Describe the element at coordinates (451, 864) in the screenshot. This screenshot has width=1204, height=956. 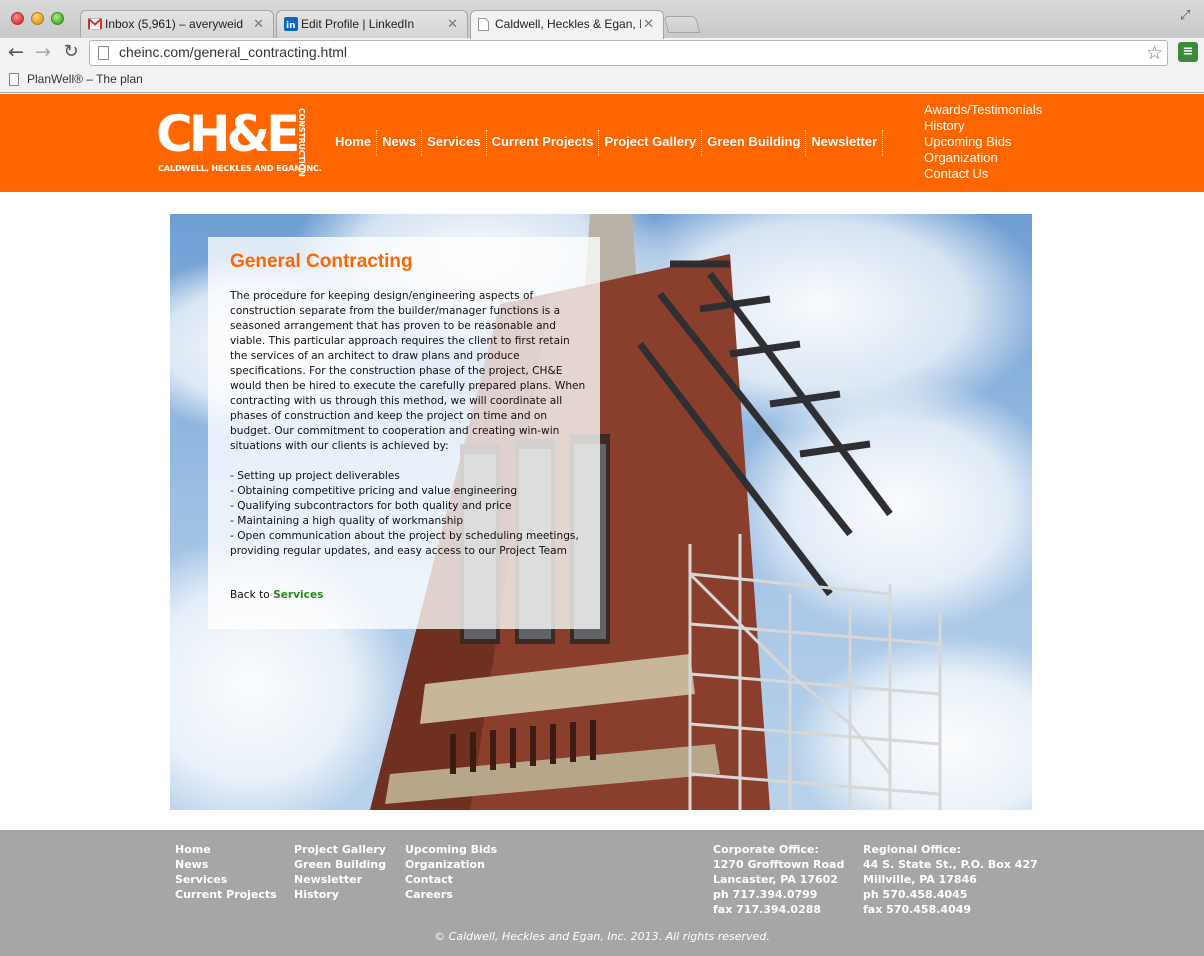
I see `footer-link-organization: Organization` at that location.